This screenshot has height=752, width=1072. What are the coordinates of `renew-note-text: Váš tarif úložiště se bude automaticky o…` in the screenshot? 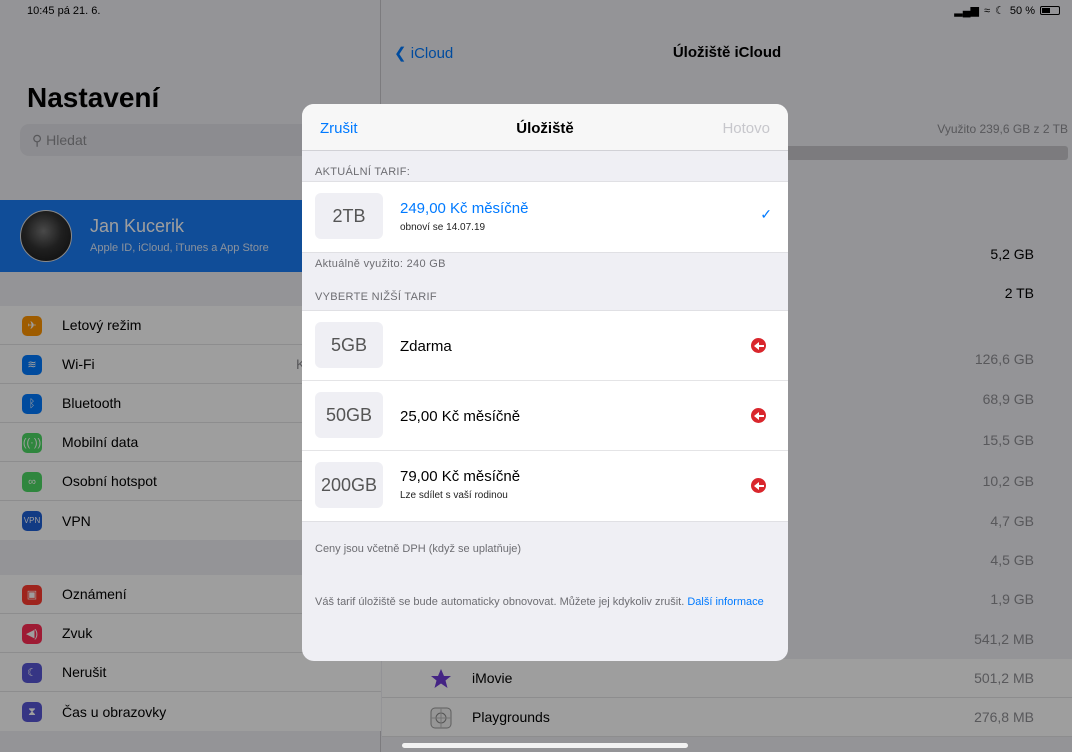 It's located at (500, 602).